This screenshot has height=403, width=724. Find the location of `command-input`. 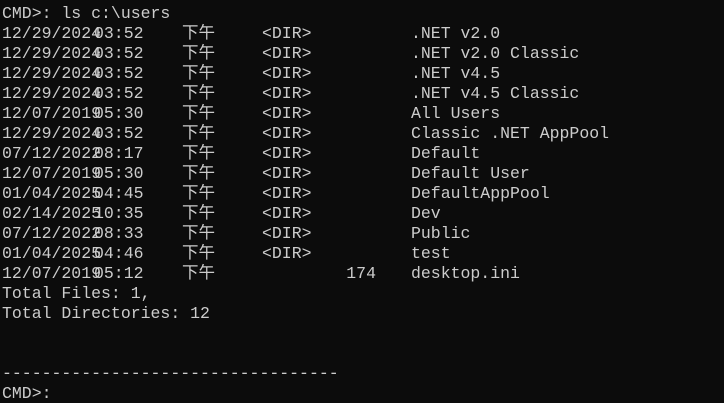

command-input is located at coordinates (351, 393).